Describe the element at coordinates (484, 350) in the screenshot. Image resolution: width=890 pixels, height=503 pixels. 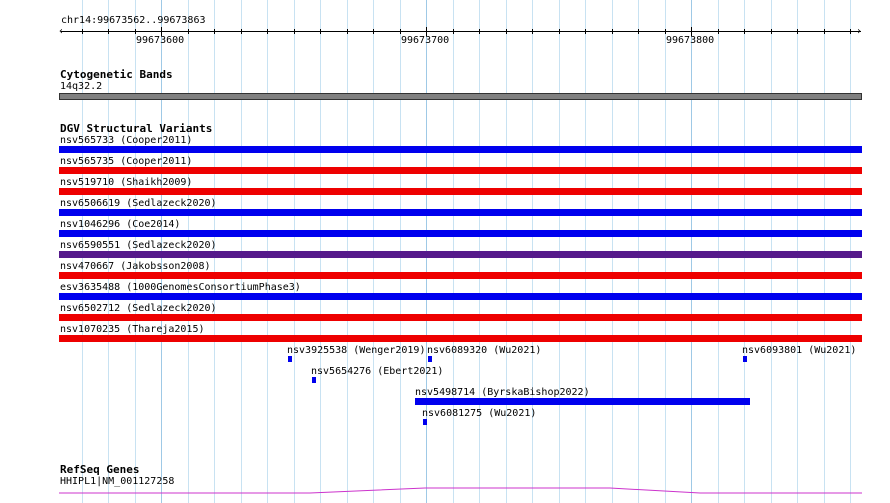
I see `variant-label: nsv6089320 (Wu2021)` at that location.